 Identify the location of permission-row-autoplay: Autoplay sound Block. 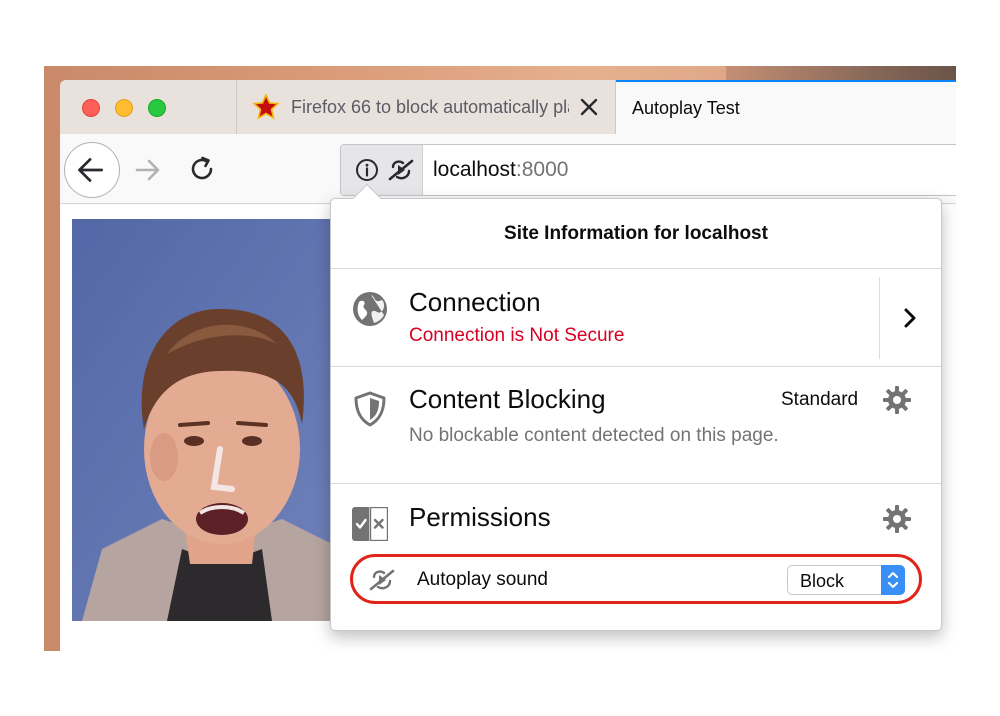
(636, 579).